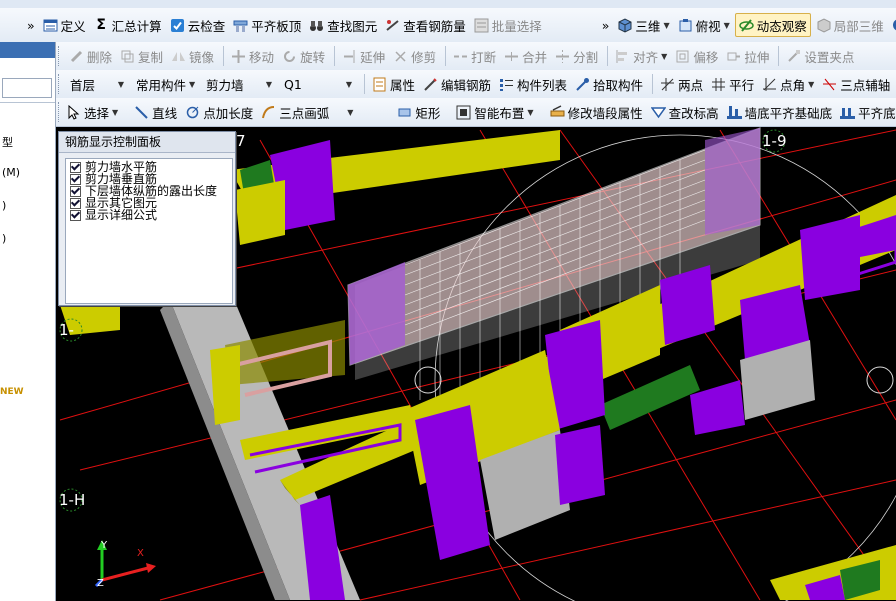 The height and width of the screenshot is (601, 896). I want to click on cloud-check-button: 云检查, so click(198, 25).